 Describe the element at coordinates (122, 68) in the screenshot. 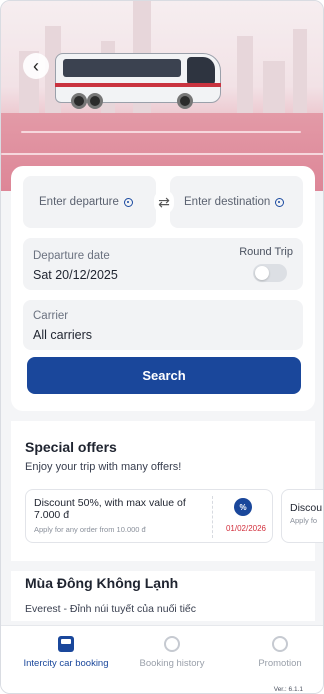

I see `bus-windows` at that location.